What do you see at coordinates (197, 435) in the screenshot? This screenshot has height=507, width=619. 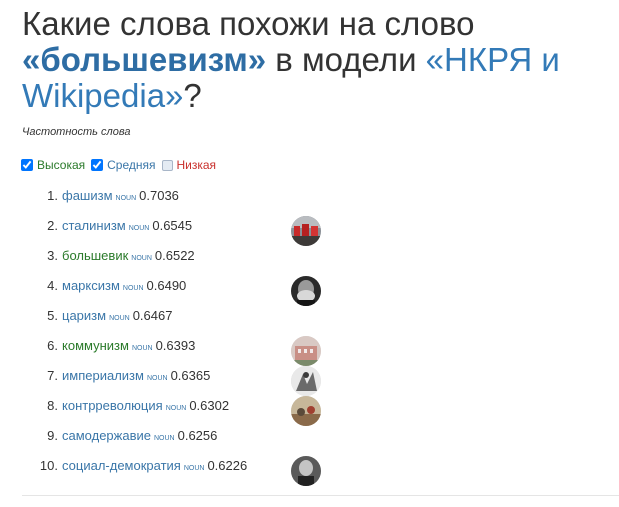 I see `similarity-score: 0.6256` at bounding box center [197, 435].